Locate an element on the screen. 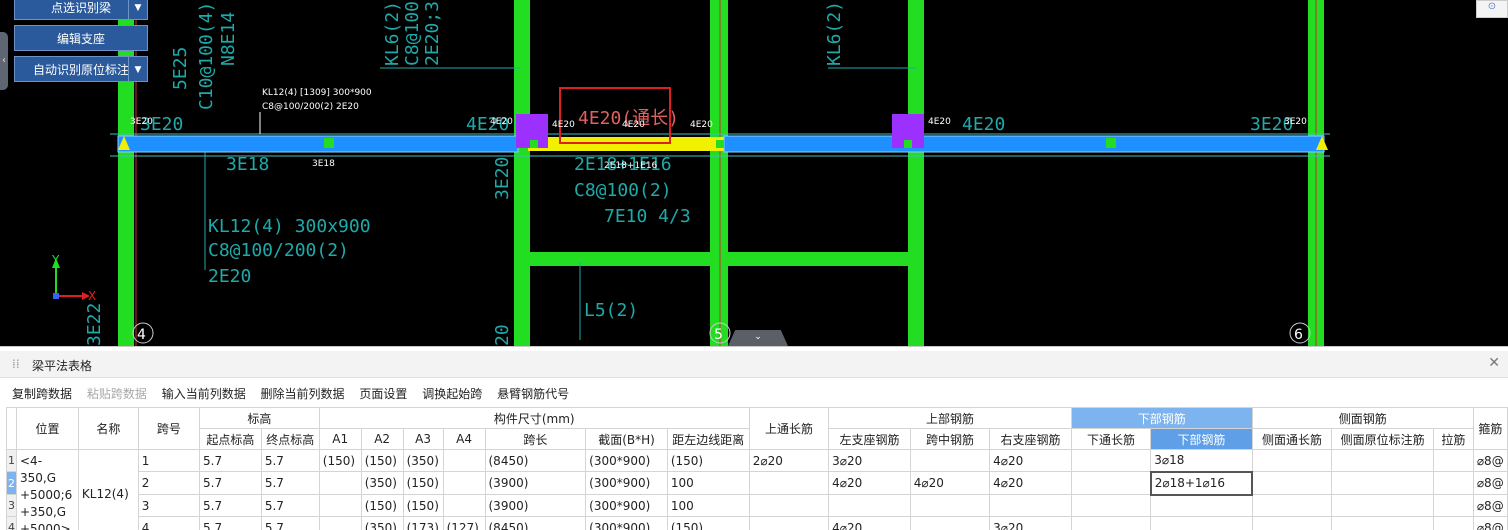 The width and height of the screenshot is (1508, 530). row-number: 4 is located at coordinates (12, 523).